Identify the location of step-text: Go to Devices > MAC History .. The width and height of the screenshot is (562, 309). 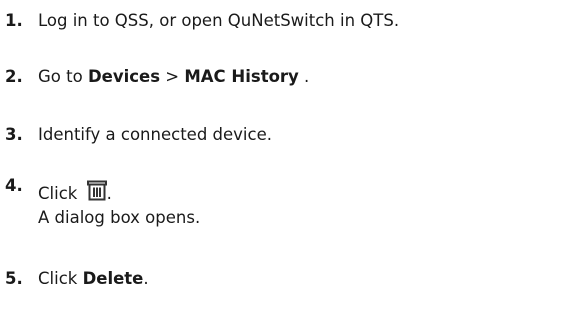
(173, 77).